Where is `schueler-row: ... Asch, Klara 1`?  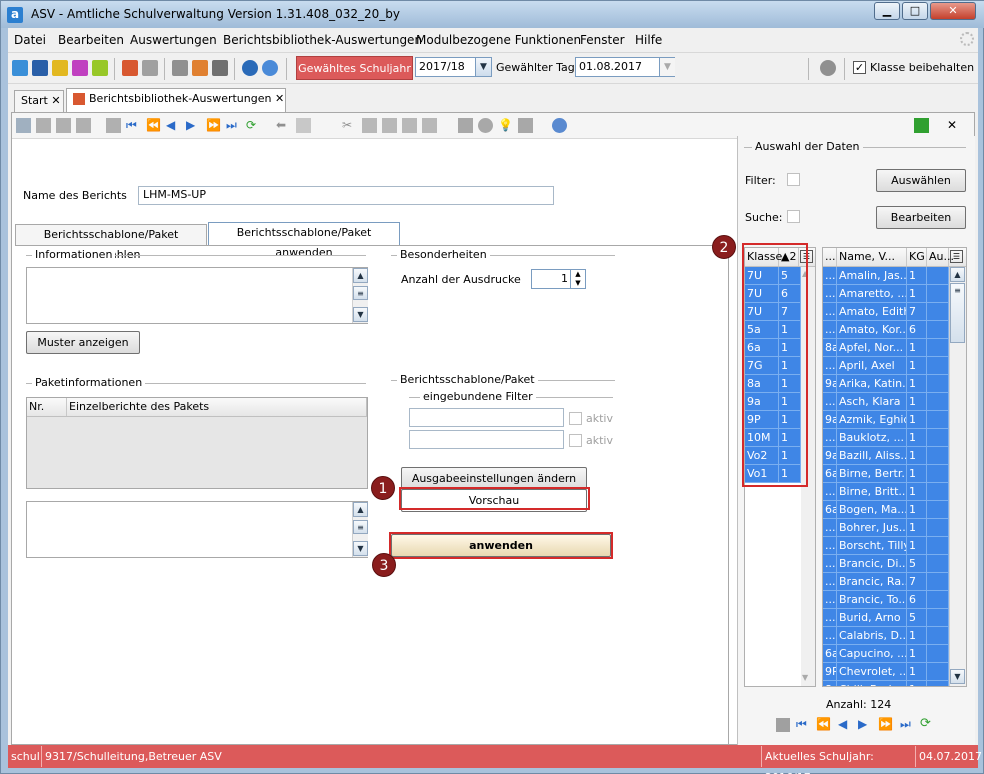 schueler-row: ... Asch, Klara 1 is located at coordinates (886, 402).